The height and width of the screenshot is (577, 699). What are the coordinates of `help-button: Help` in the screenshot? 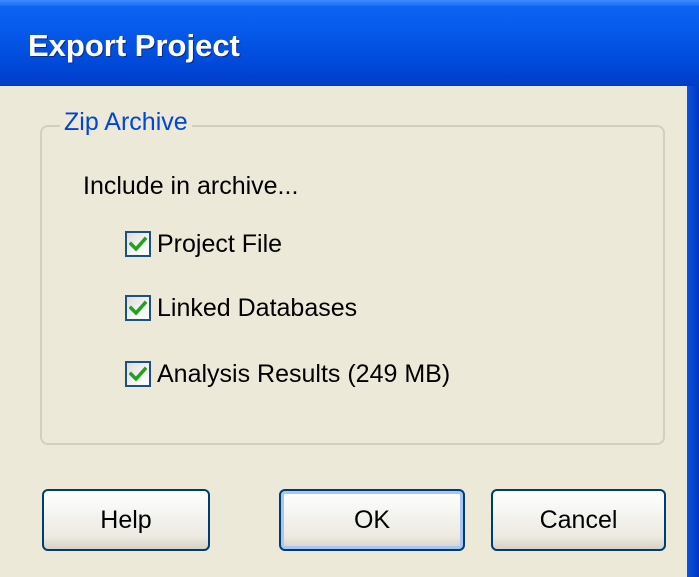 It's located at (126, 520).